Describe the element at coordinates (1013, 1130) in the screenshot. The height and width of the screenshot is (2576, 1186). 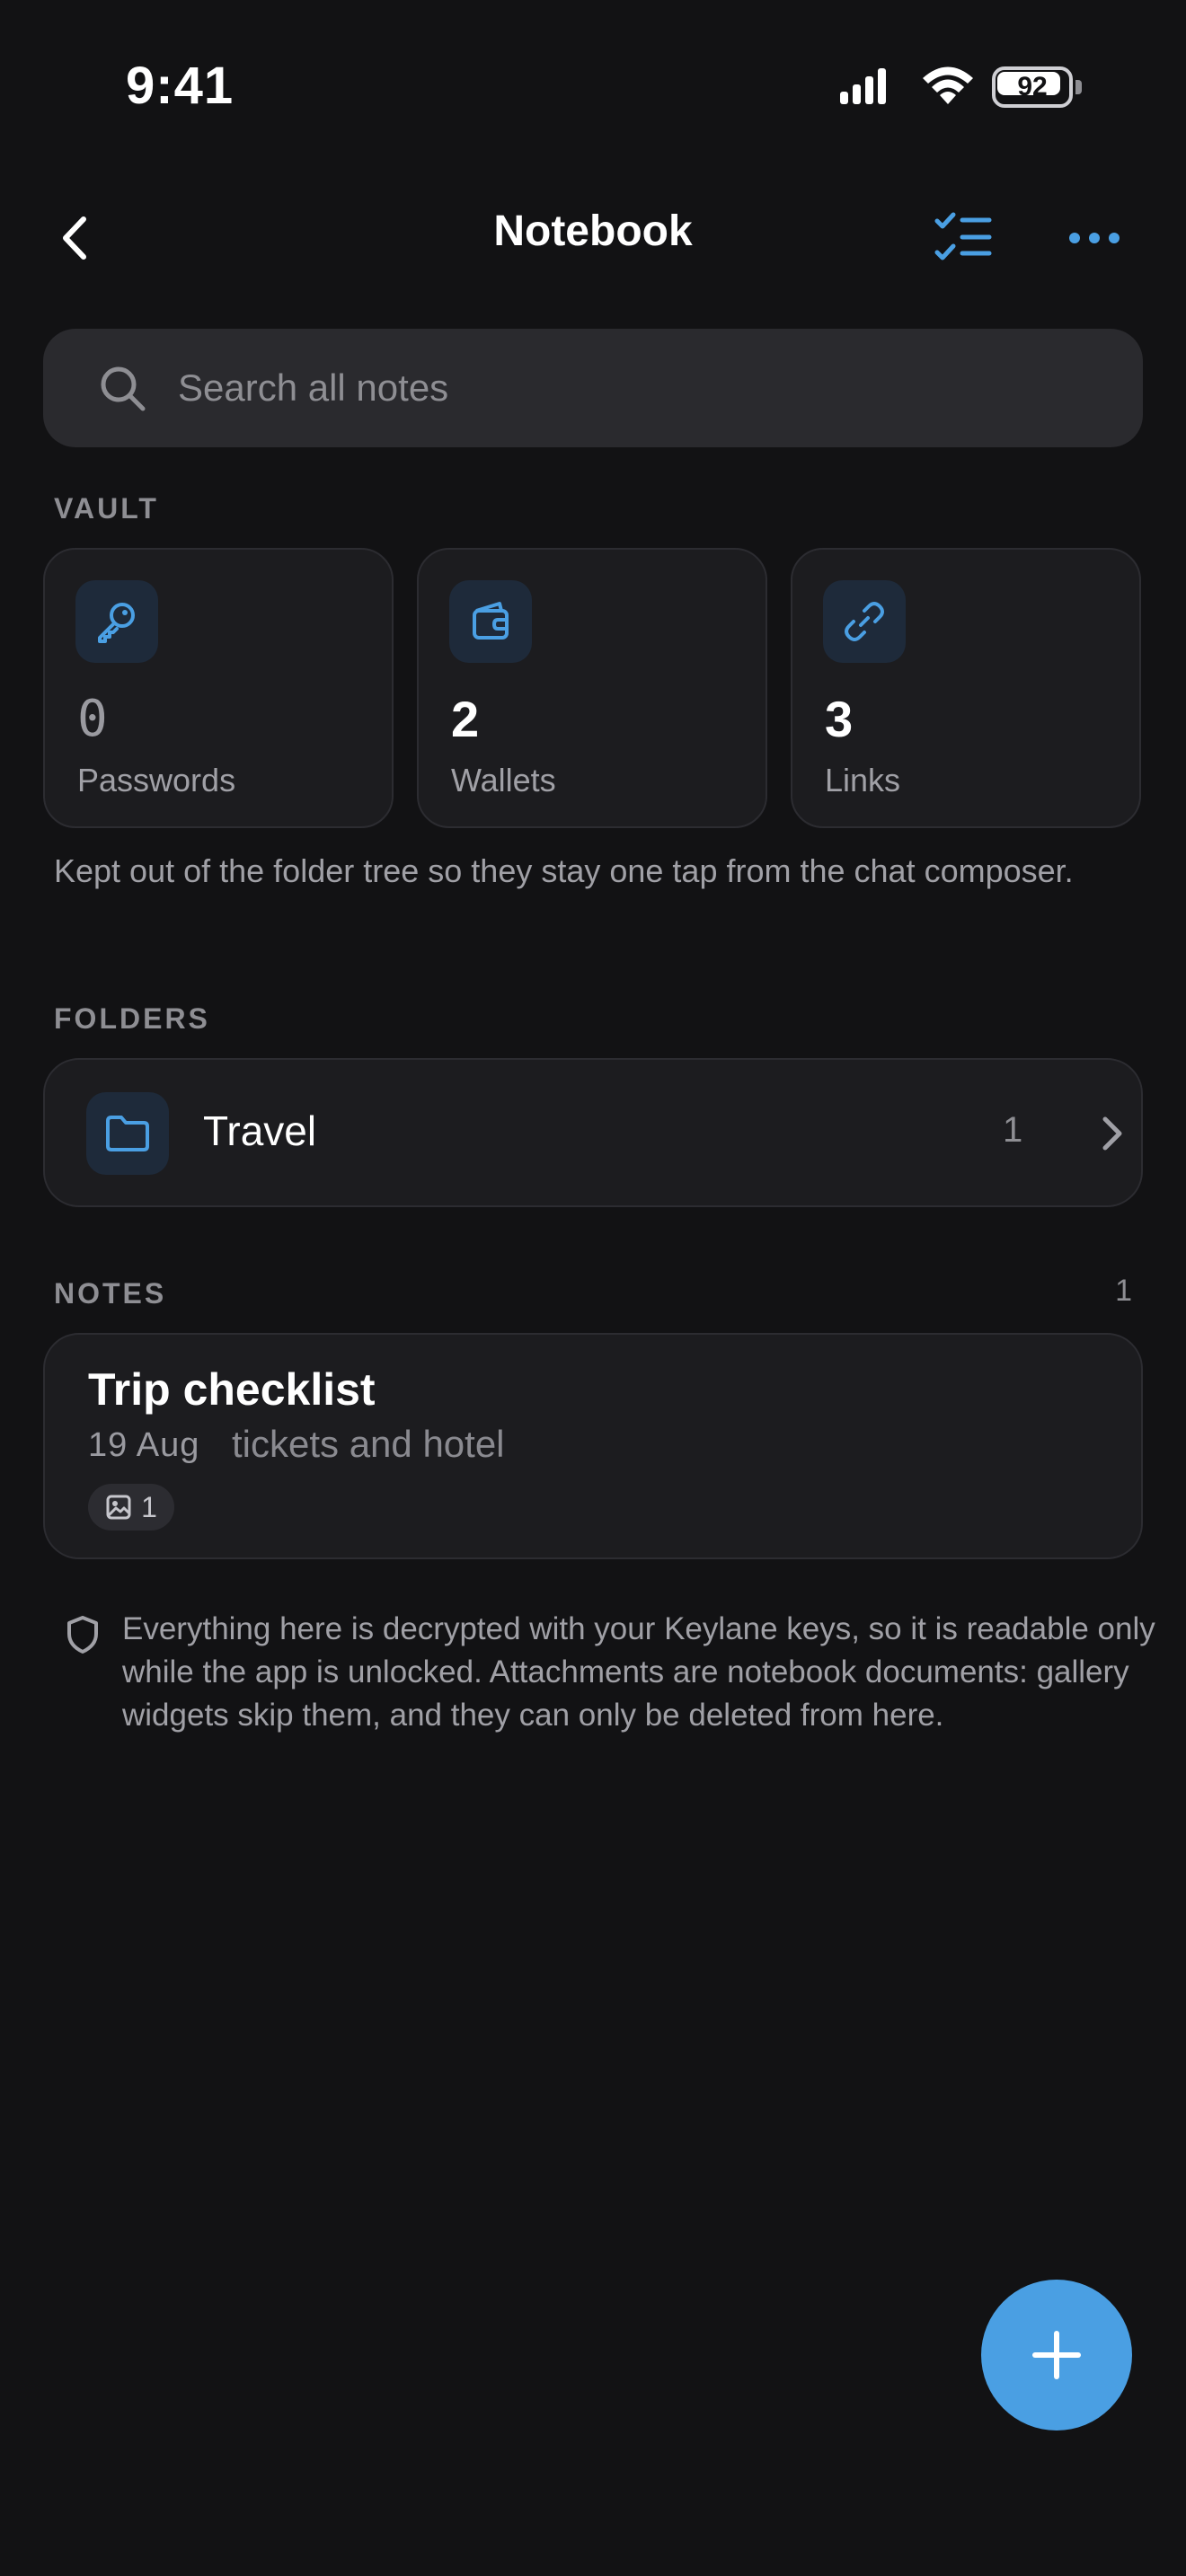
I see `folder-count: 1` at that location.